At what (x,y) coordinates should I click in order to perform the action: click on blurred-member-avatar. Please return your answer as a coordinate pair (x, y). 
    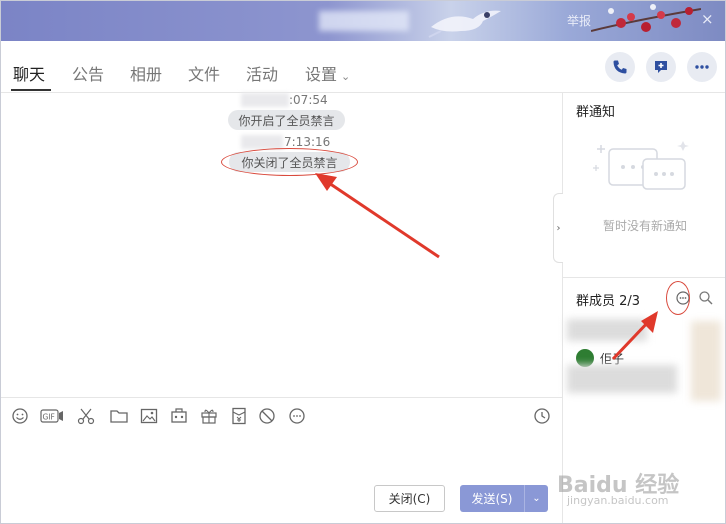
    Looking at the image, I should click on (706, 361).